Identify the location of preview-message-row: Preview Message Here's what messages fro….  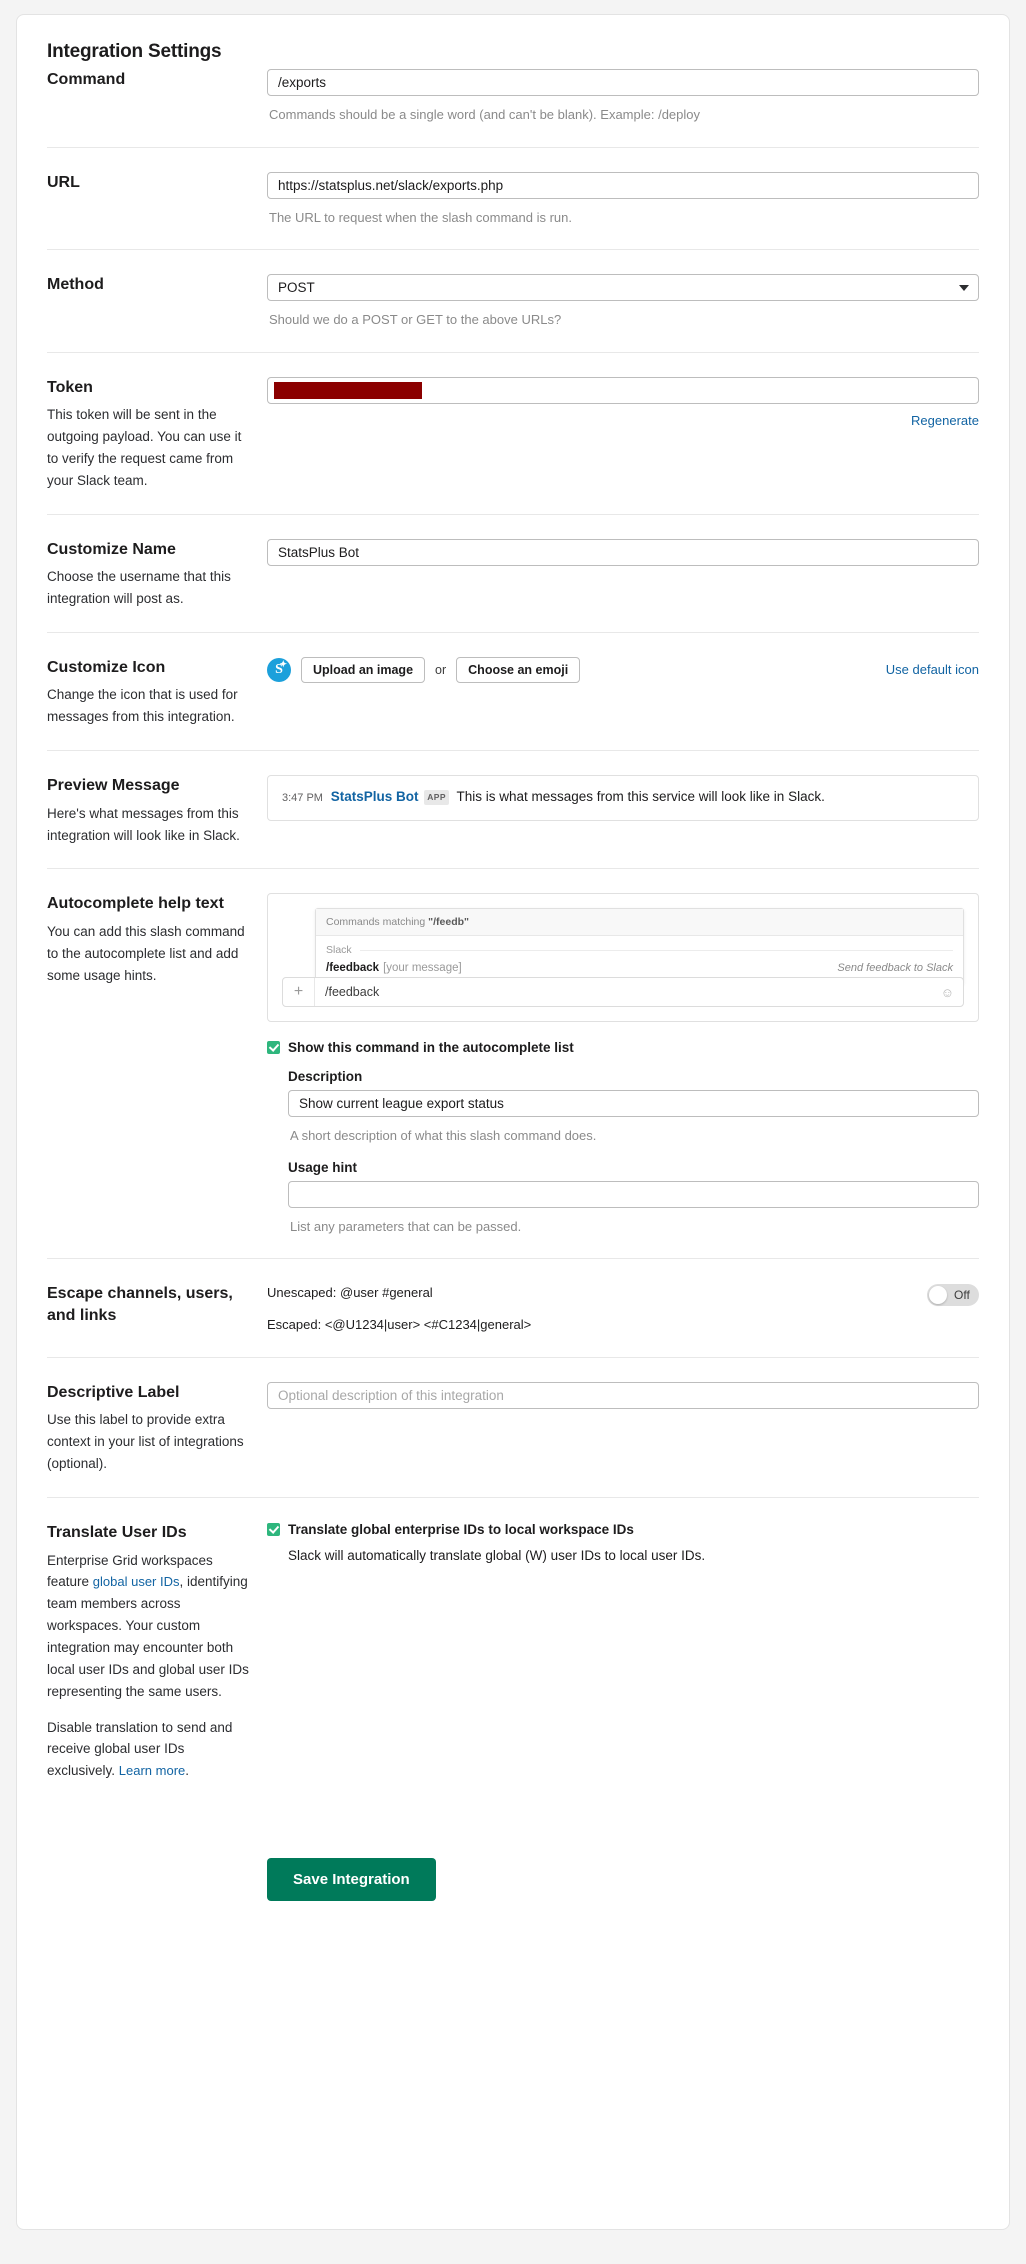
(513, 809).